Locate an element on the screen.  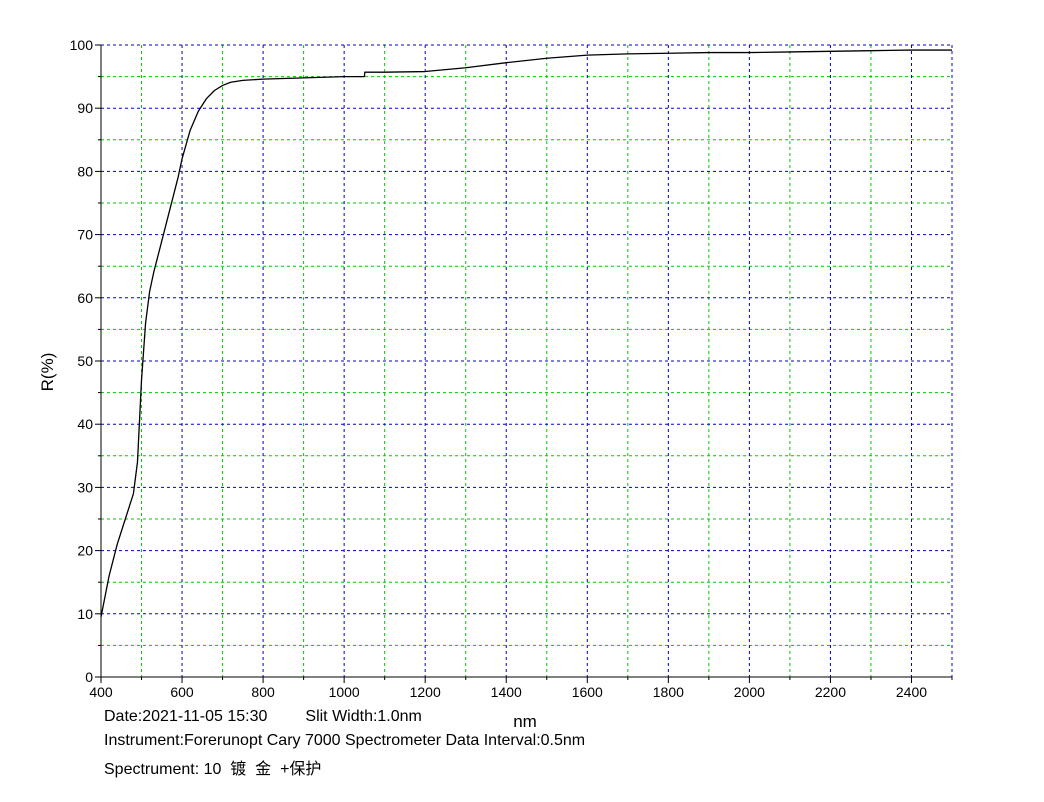
y-tick-label: 20 is located at coordinates (85, 551).